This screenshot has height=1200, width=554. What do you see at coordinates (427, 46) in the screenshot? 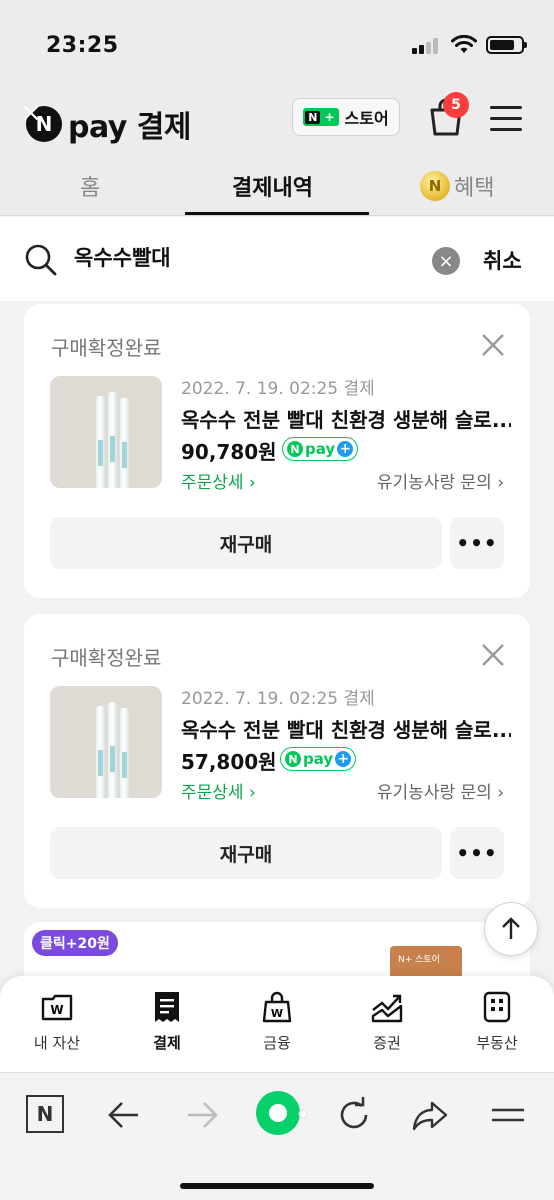
I see `signal-icon` at bounding box center [427, 46].